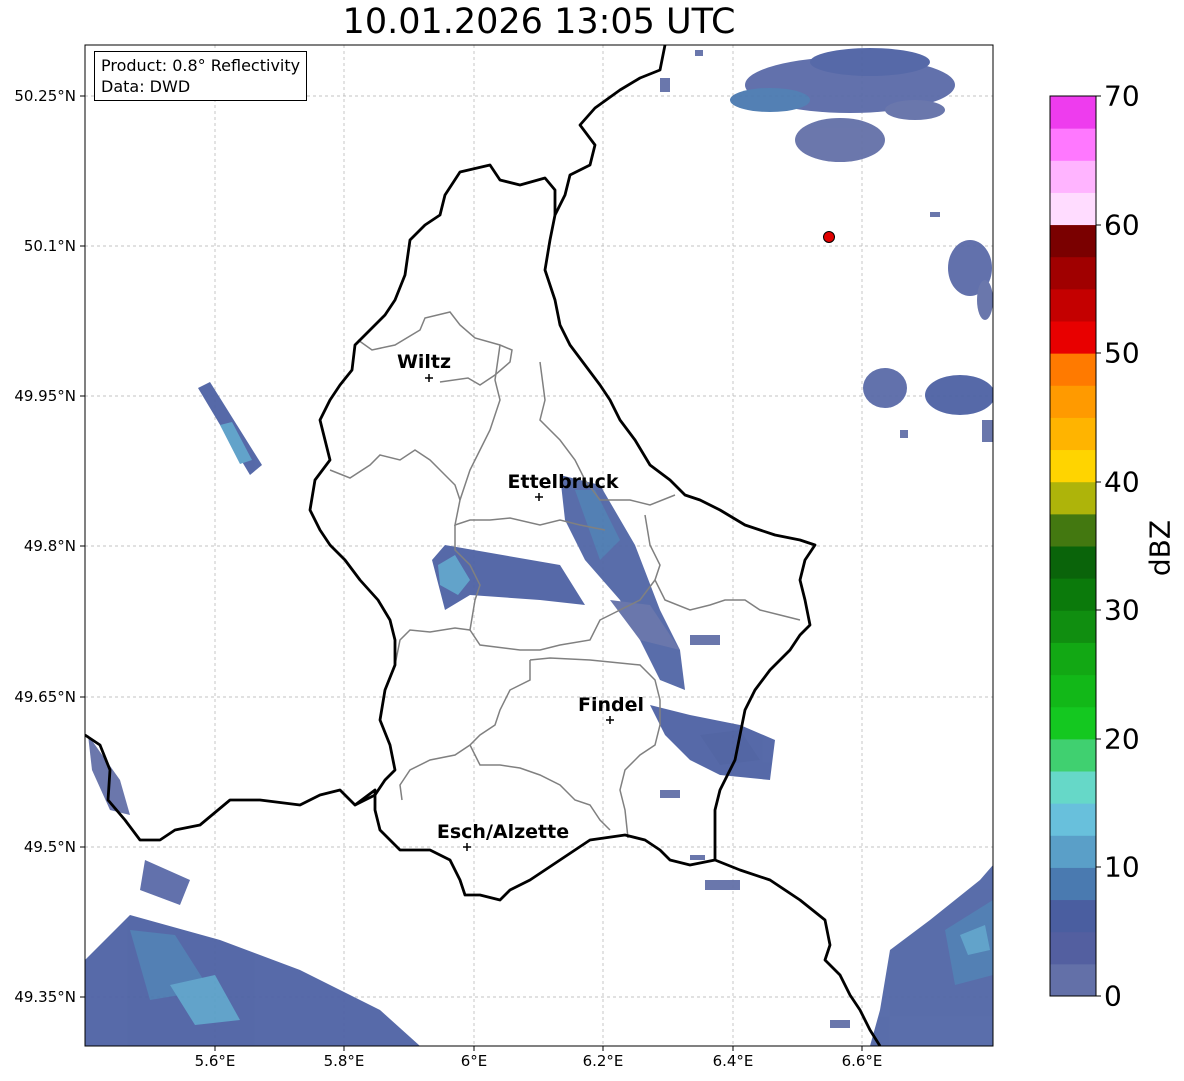 Image resolution: width=1184 pixels, height=1081 pixels. Describe the element at coordinates (1122, 353) in the screenshot. I see `colorbar-tick-label: 50` at that location.